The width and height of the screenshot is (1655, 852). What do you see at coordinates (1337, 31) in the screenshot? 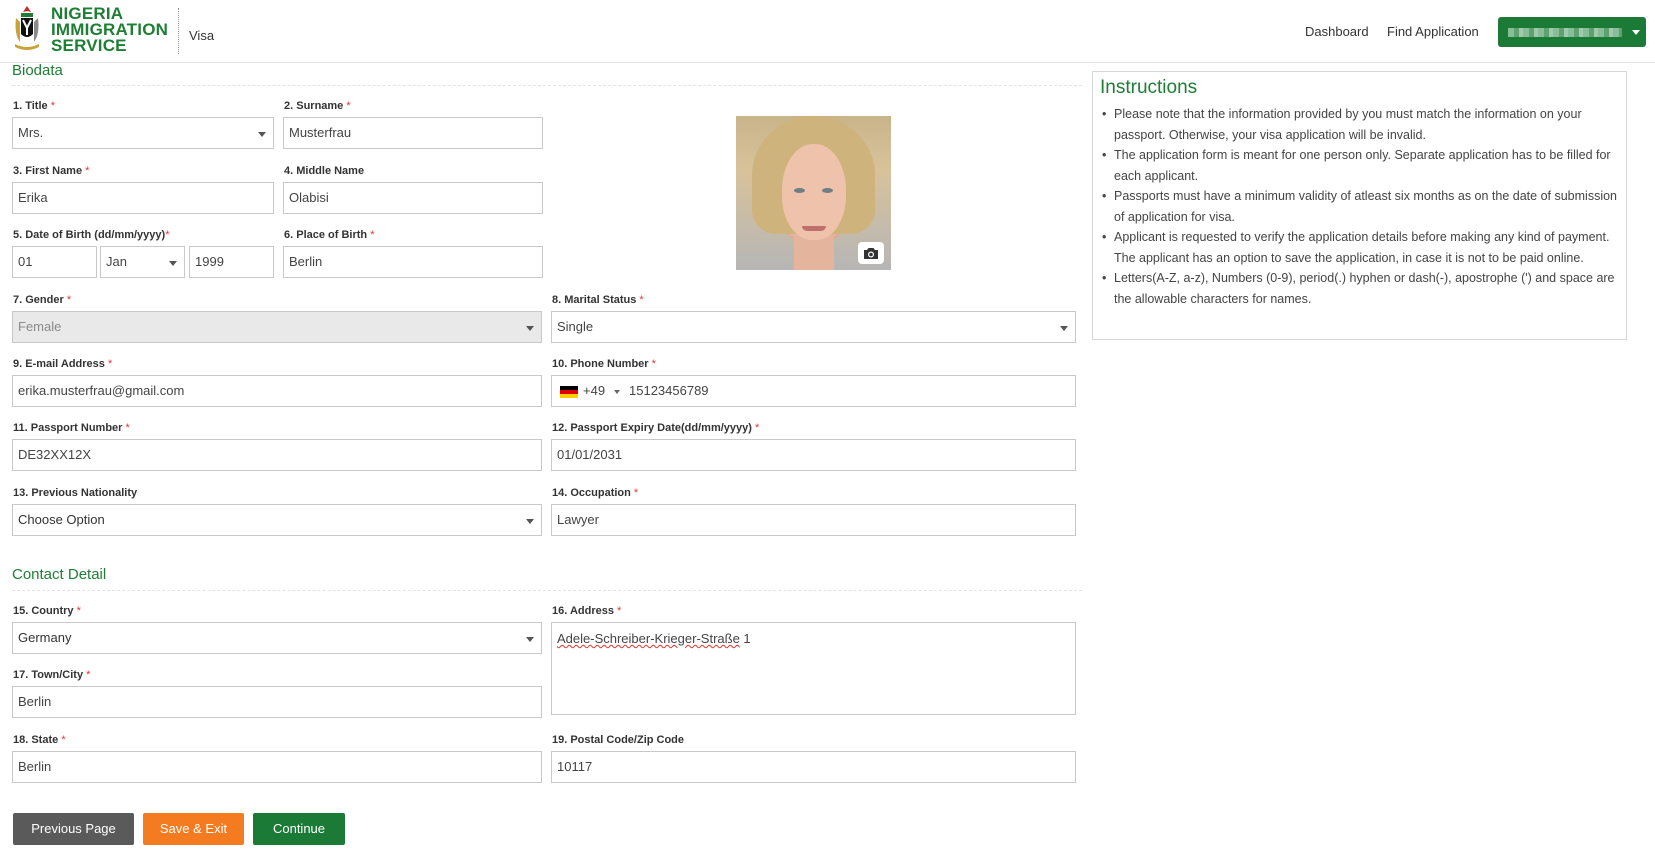
I see `nav-dashboard: Dashboard` at bounding box center [1337, 31].